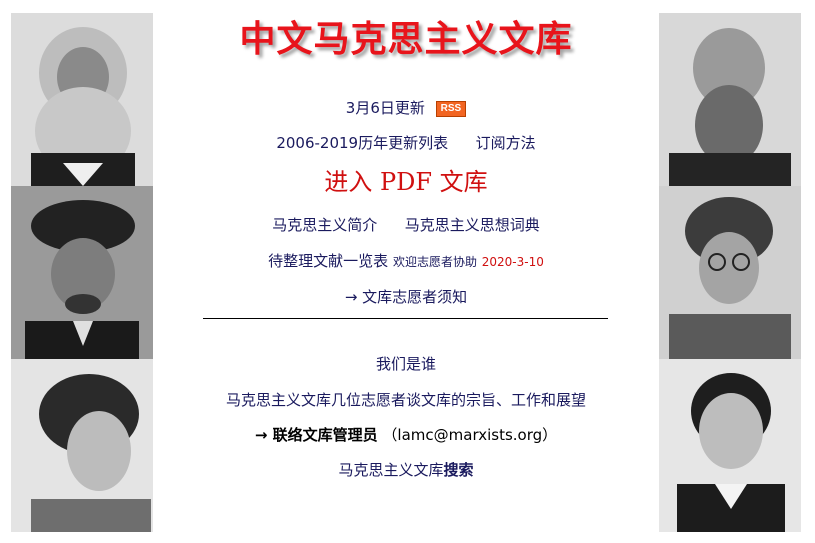 The height and width of the screenshot is (543, 815). I want to click on marxism-dictionary-link: 马克思主义思想词典, so click(472, 225).